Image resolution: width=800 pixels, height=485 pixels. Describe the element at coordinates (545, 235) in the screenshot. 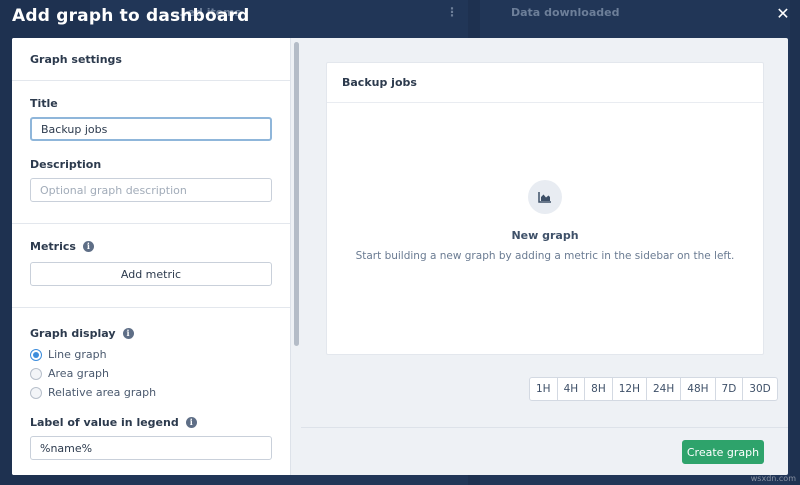

I see `empty-state-title: New graph` at that location.